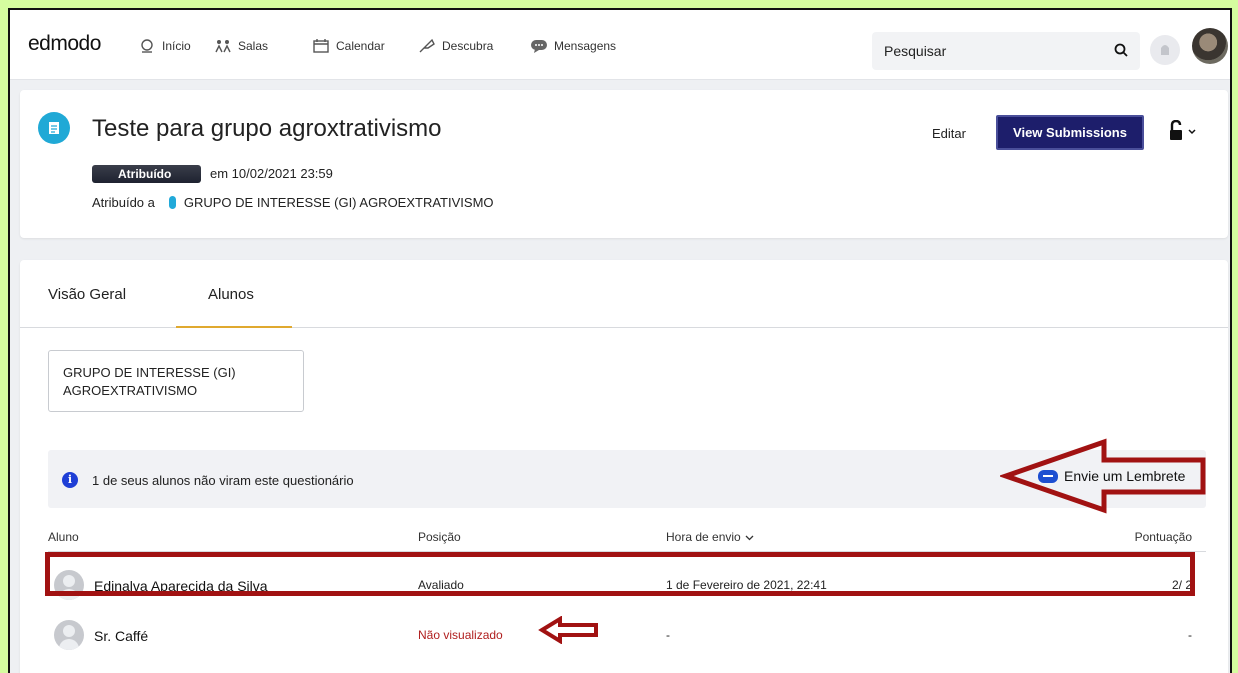 The height and width of the screenshot is (673, 1238). I want to click on group-selector: GRUPO DE INTERESSE (GI) AGROEXTRATIVISMO, so click(176, 381).